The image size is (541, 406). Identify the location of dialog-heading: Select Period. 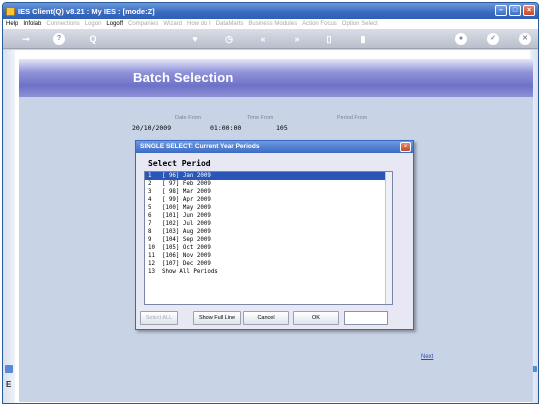
(179, 163).